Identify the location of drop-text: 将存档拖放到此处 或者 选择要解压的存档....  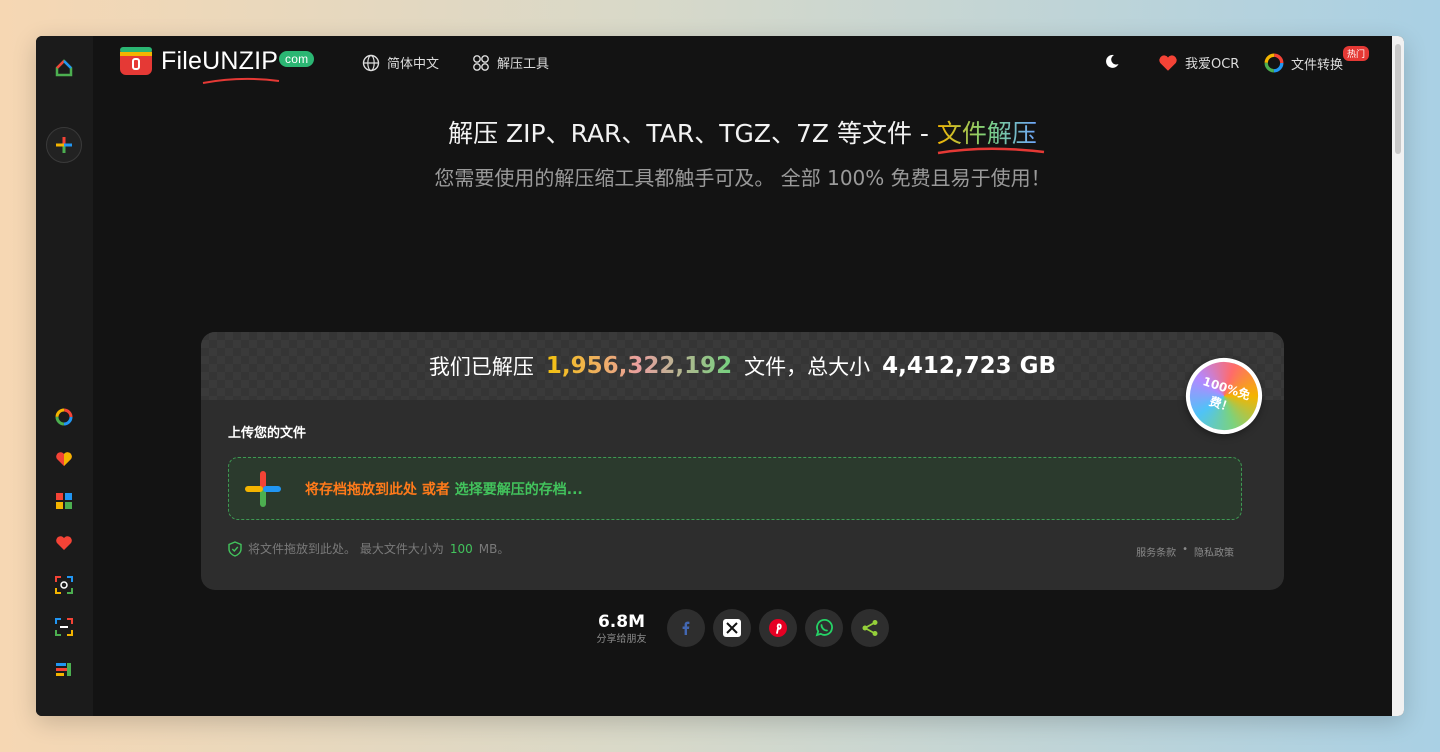
(444, 489).